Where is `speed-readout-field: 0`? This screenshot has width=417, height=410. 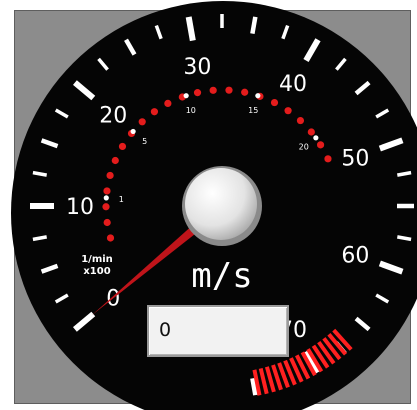 speed-readout-field: 0 is located at coordinates (218, 331).